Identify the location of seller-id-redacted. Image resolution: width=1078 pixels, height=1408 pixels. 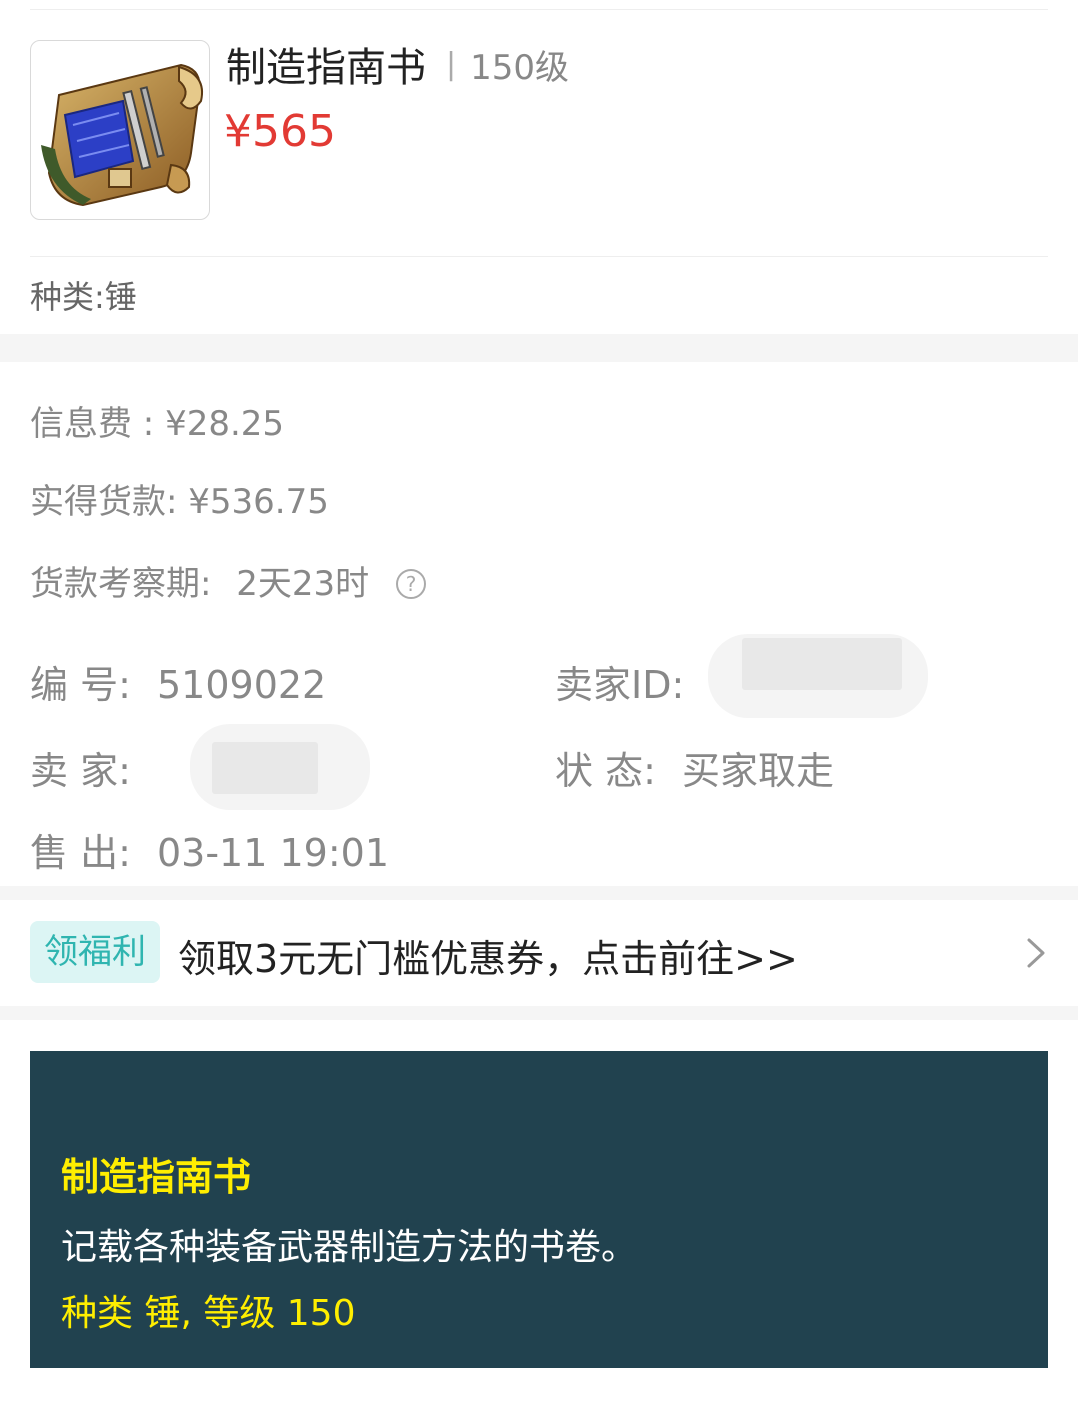
(822, 664).